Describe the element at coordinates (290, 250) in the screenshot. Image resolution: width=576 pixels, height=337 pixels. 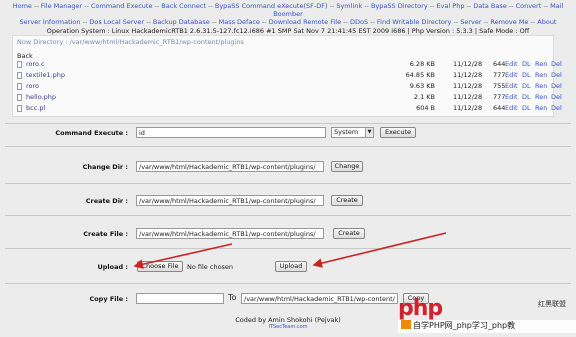
I see `annotation-arrows` at that location.